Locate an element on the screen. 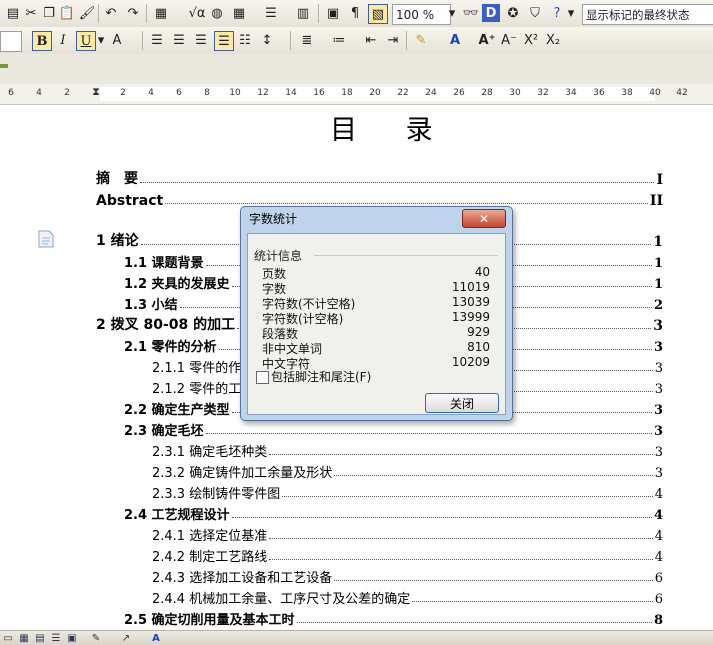  toolbar-handle is located at coordinates (4, 66).